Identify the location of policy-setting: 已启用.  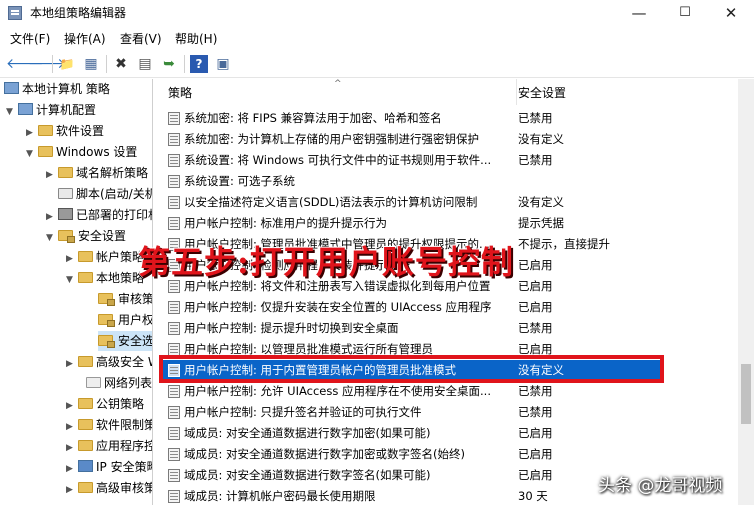
(535, 433).